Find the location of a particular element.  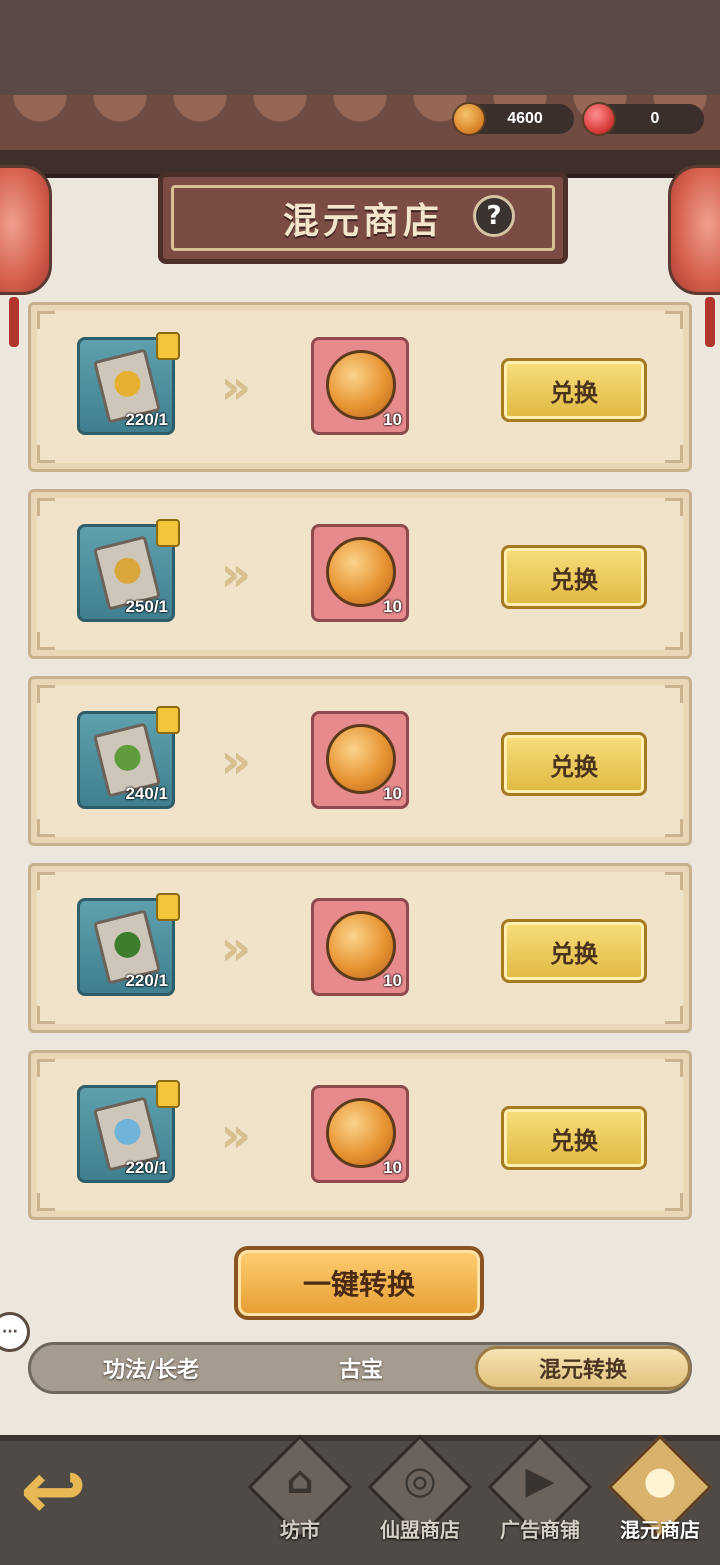

water-book-icon is located at coordinates (127, 1132).